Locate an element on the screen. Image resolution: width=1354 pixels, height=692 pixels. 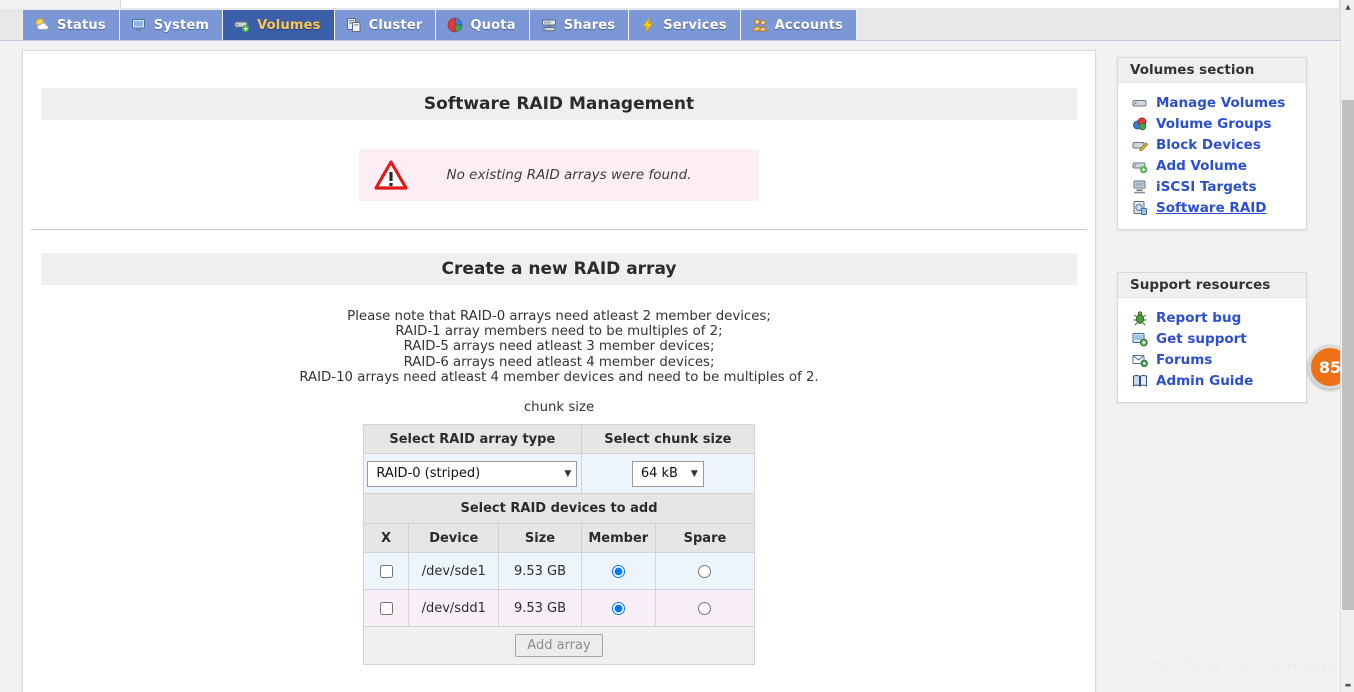
server-stack-icon is located at coordinates (354, 25).